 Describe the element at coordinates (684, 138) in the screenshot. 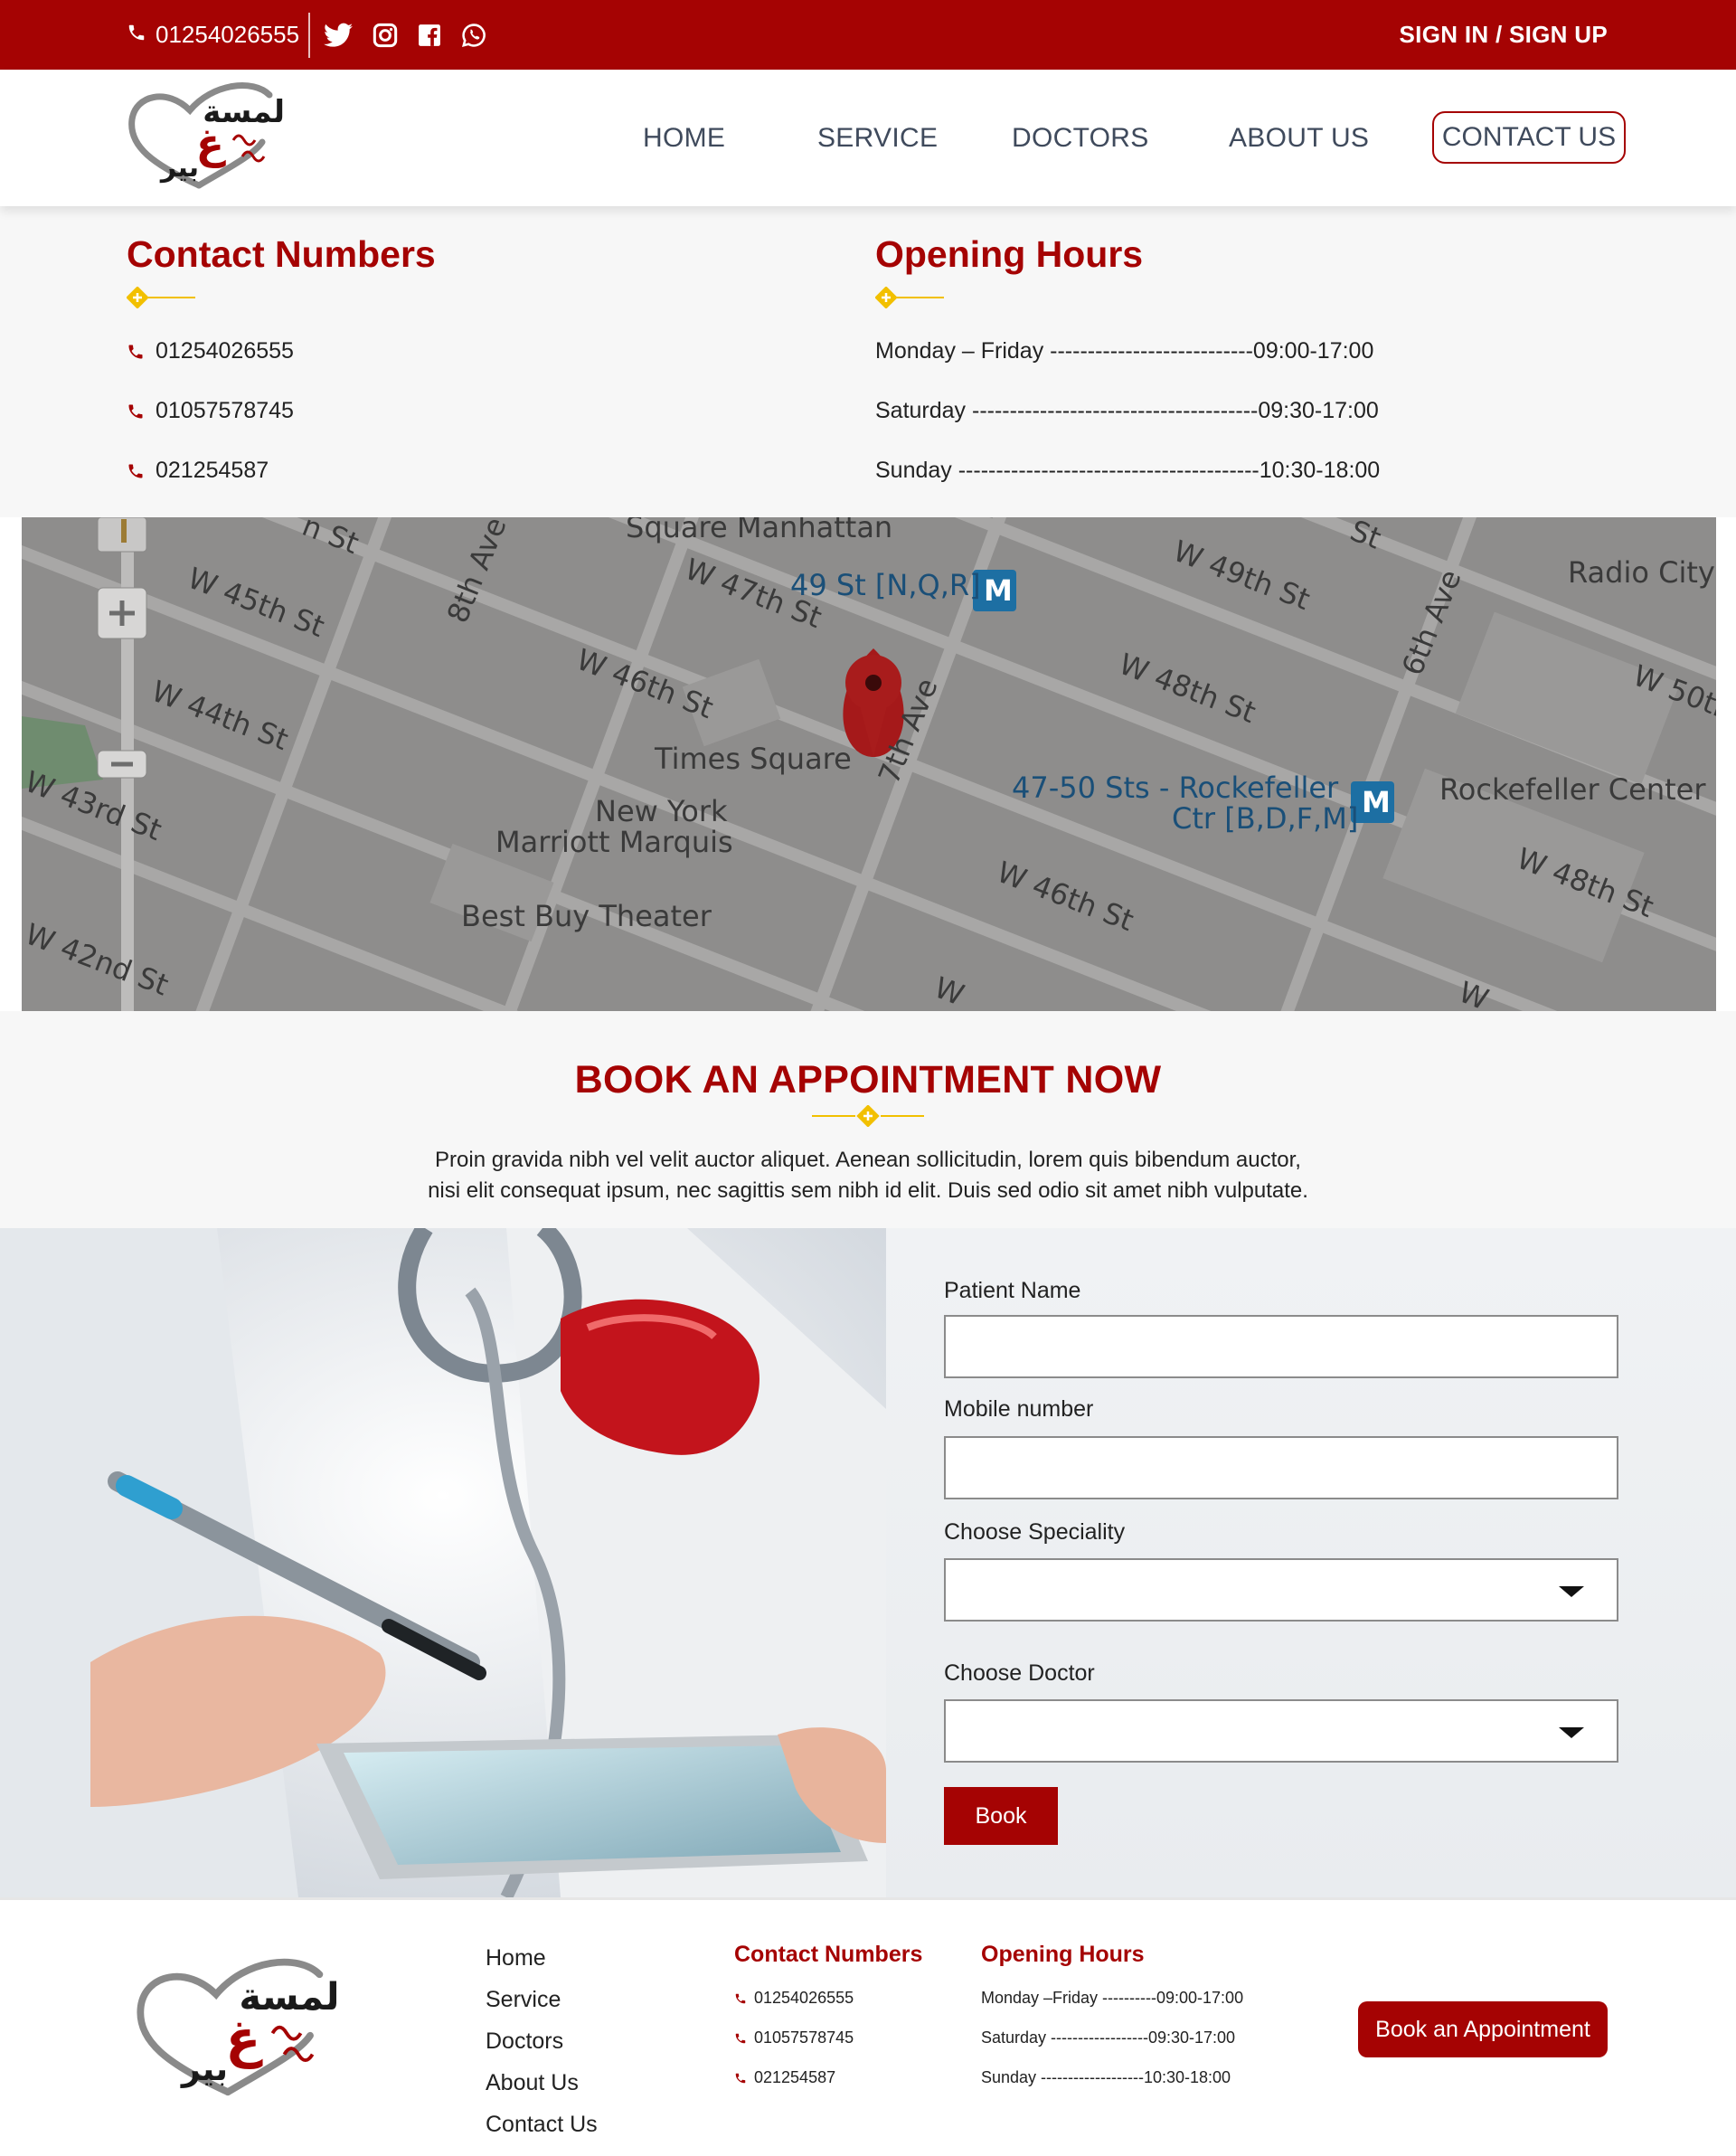

I see `nav-home: HOME` at that location.